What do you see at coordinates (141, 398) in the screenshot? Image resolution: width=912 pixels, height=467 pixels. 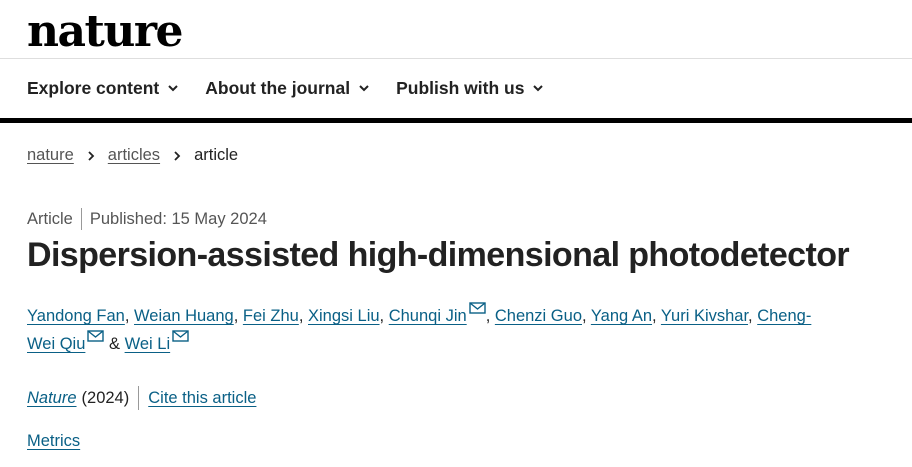 I see `citation-line: Nature (2024) Cite this article` at bounding box center [141, 398].